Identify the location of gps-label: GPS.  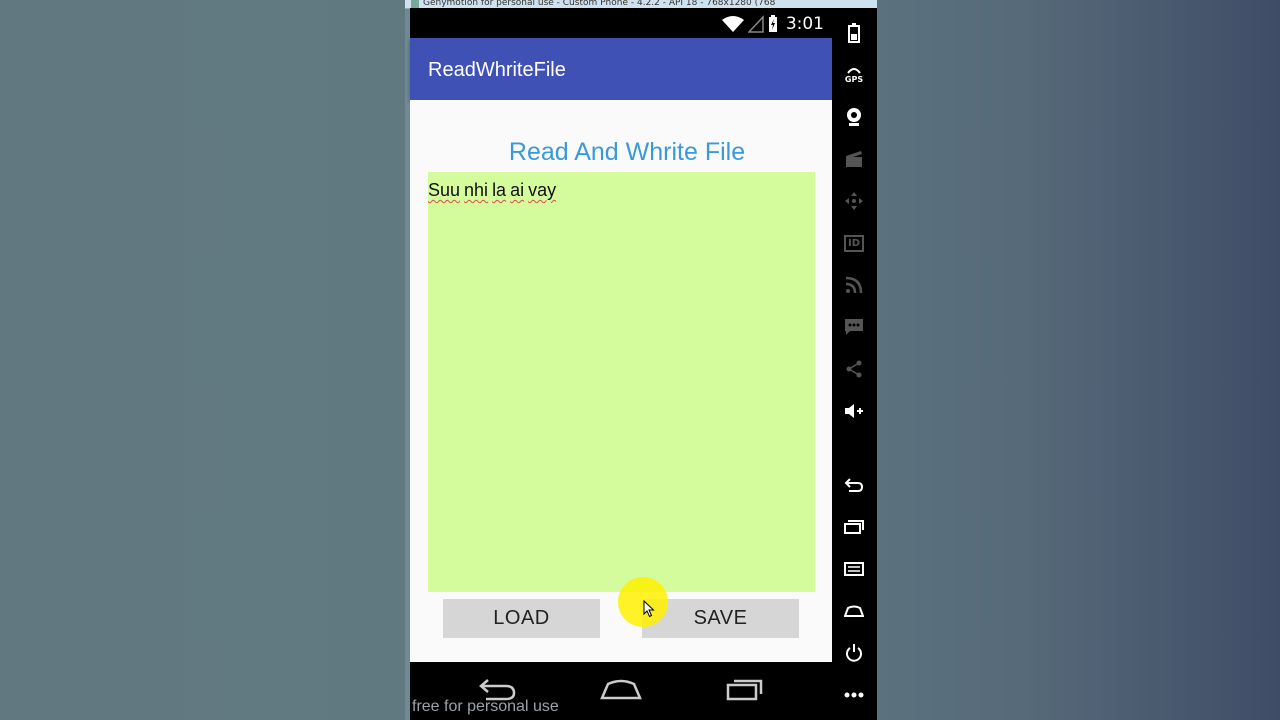
(854, 79).